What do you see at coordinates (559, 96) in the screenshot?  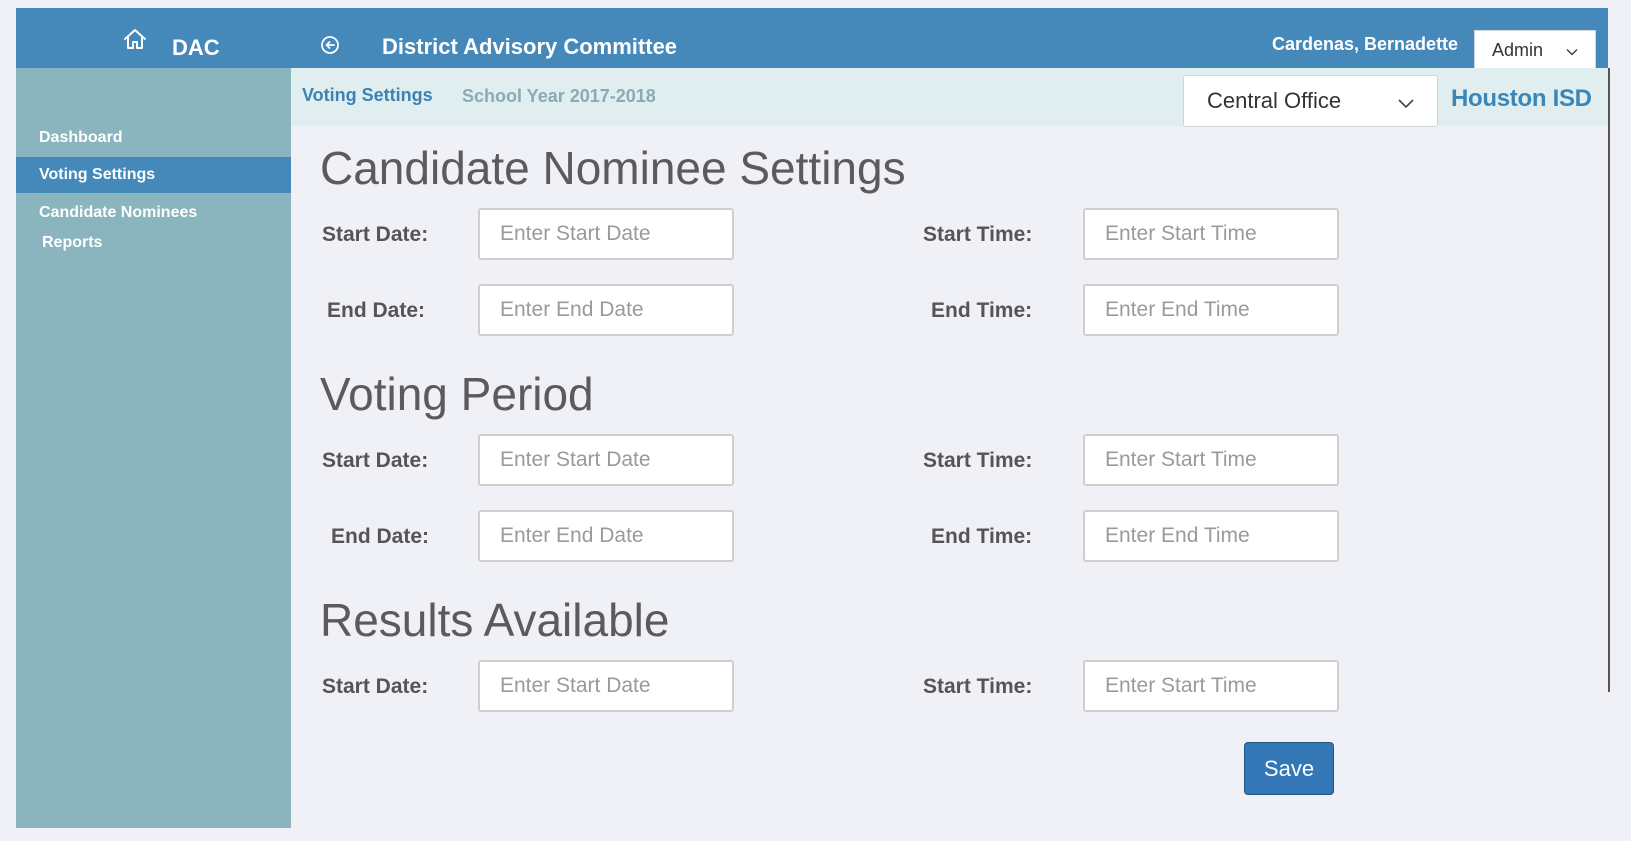 I see `school-year-label: School Year 2017-2018` at bounding box center [559, 96].